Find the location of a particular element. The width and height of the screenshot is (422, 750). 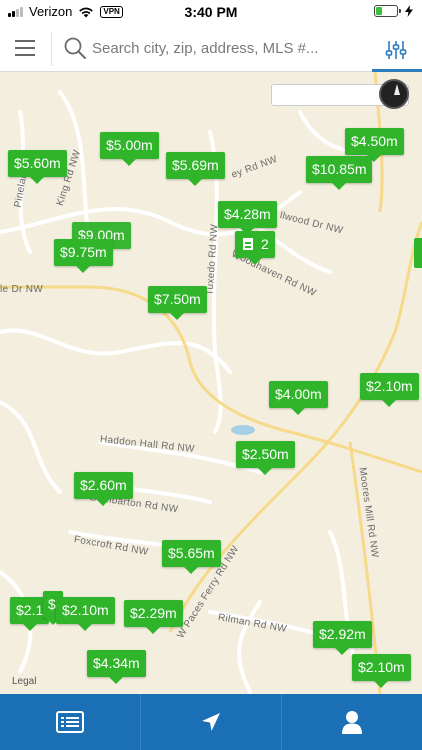

price-pin: $7.50m is located at coordinates (177, 303).